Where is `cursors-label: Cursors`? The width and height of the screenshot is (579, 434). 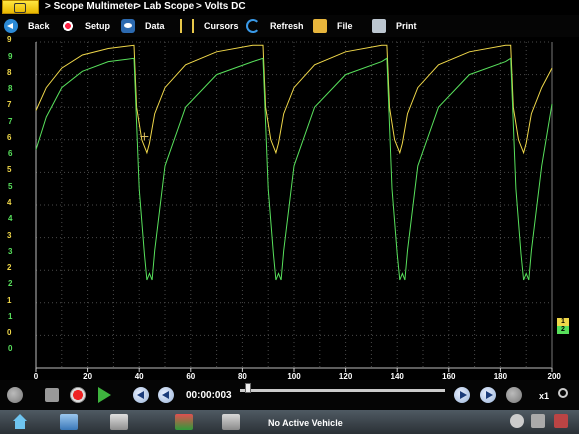
cursors-label: Cursors is located at coordinates (221, 26).